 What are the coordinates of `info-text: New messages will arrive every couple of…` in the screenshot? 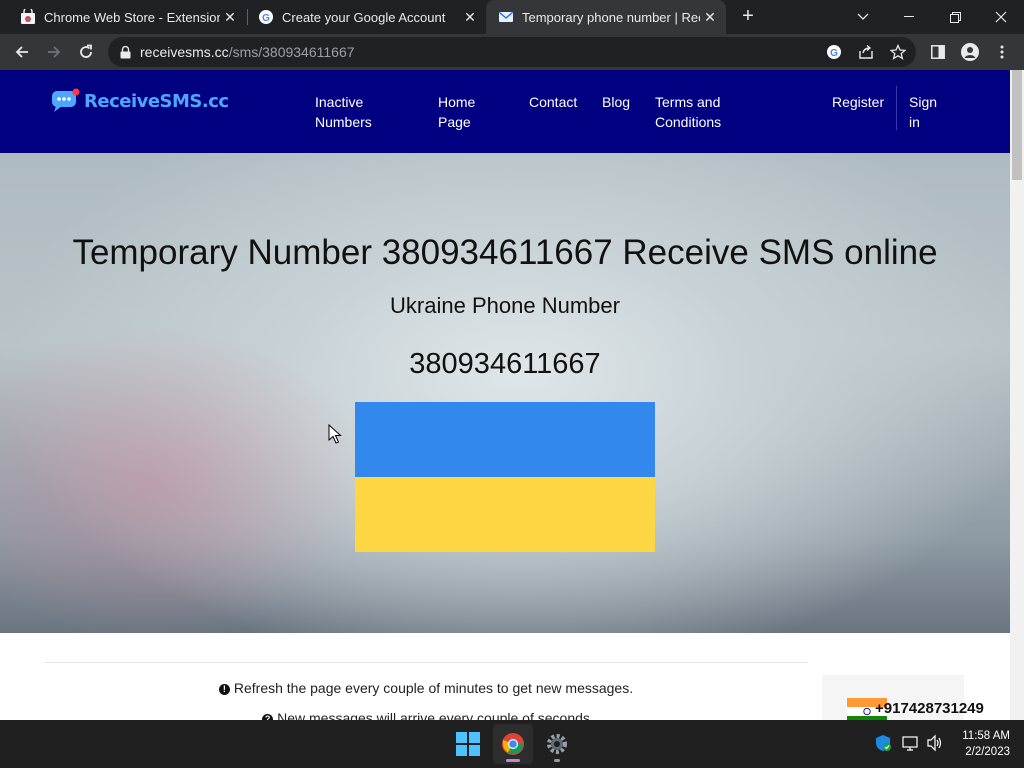 It's located at (433, 715).